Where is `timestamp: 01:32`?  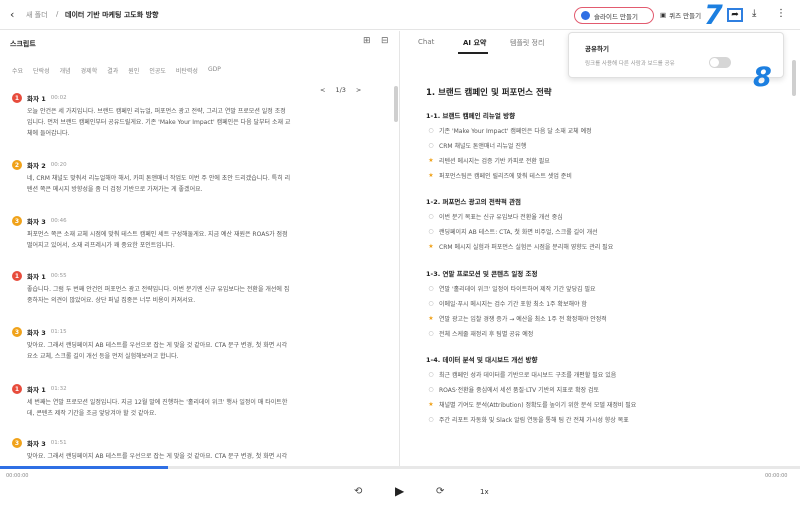 timestamp: 01:32 is located at coordinates (59, 389).